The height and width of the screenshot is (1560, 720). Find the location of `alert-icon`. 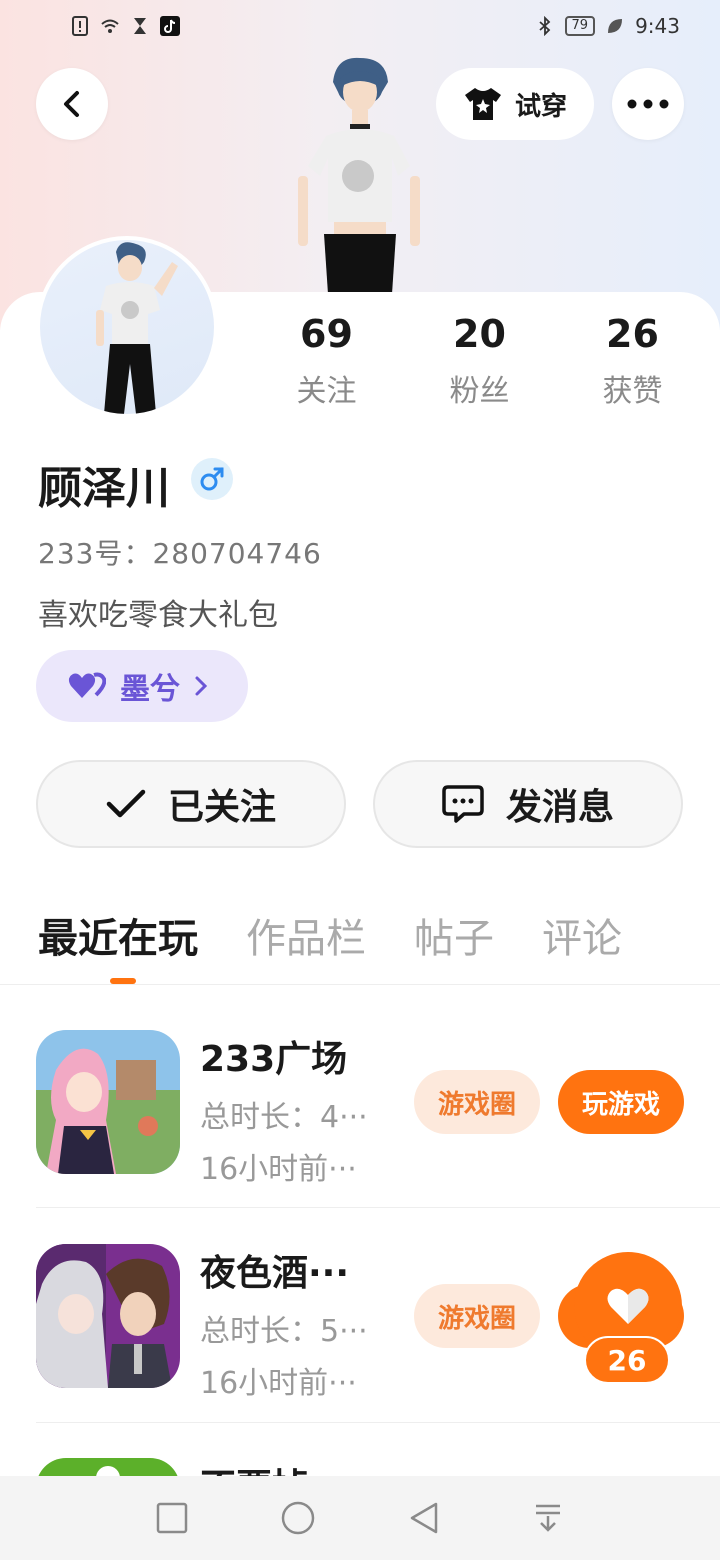

alert-icon is located at coordinates (80, 26).